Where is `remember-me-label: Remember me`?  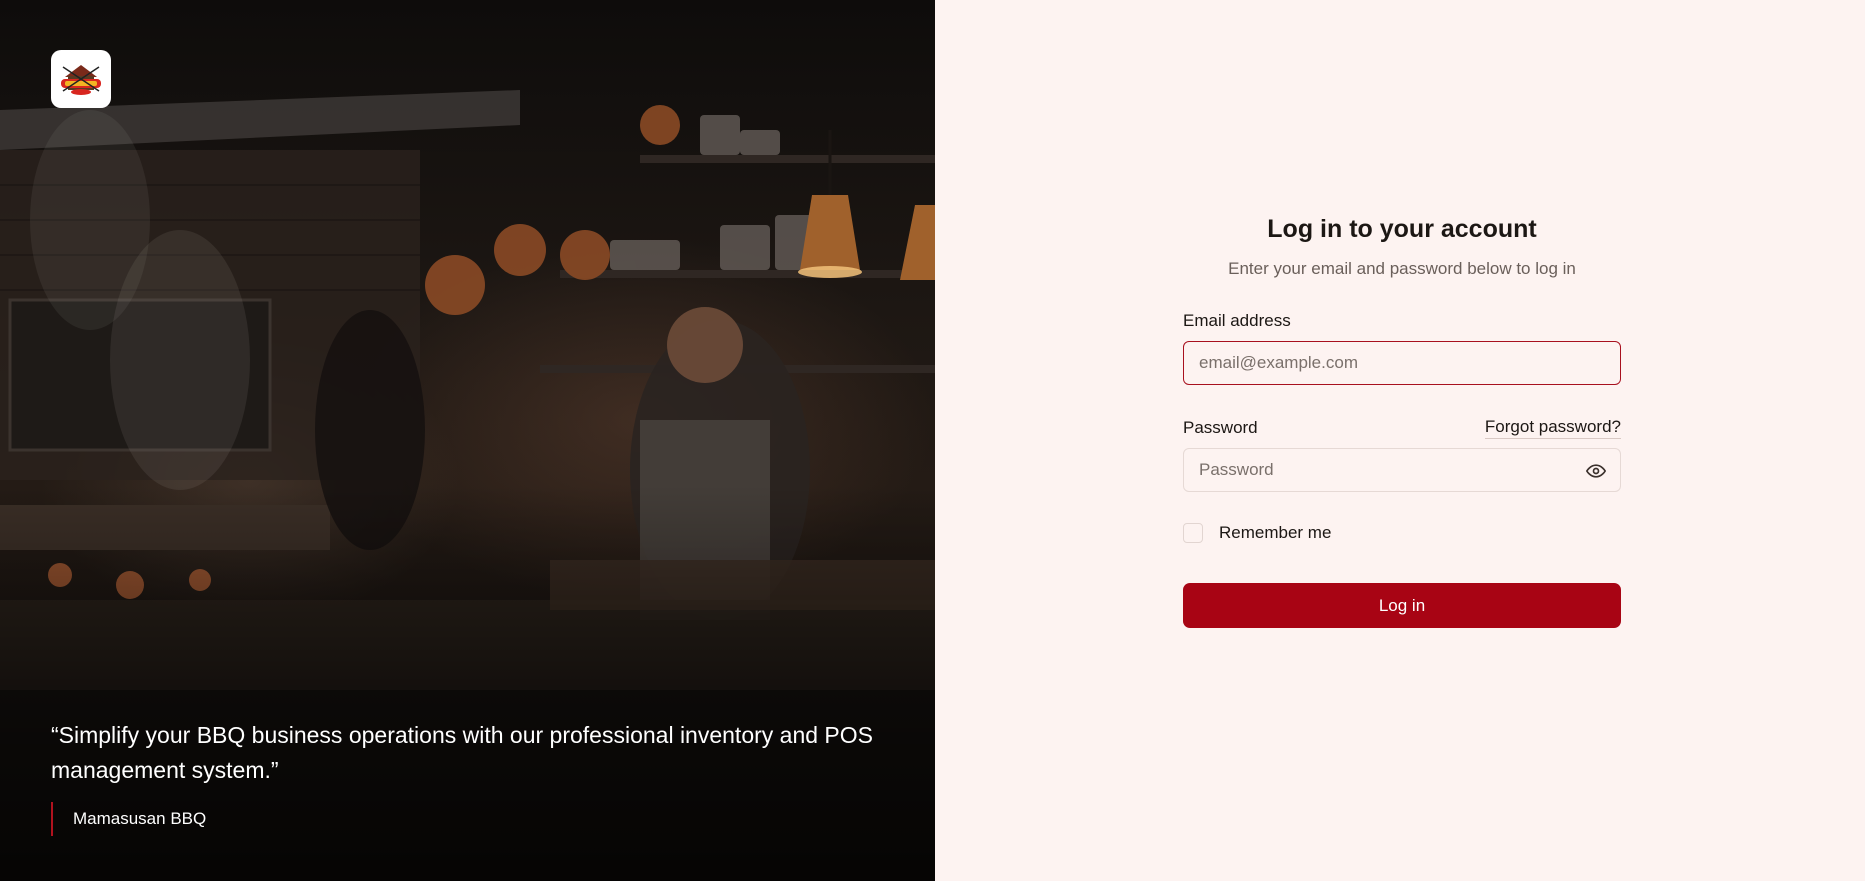
remember-me-label: Remember me is located at coordinates (1275, 533).